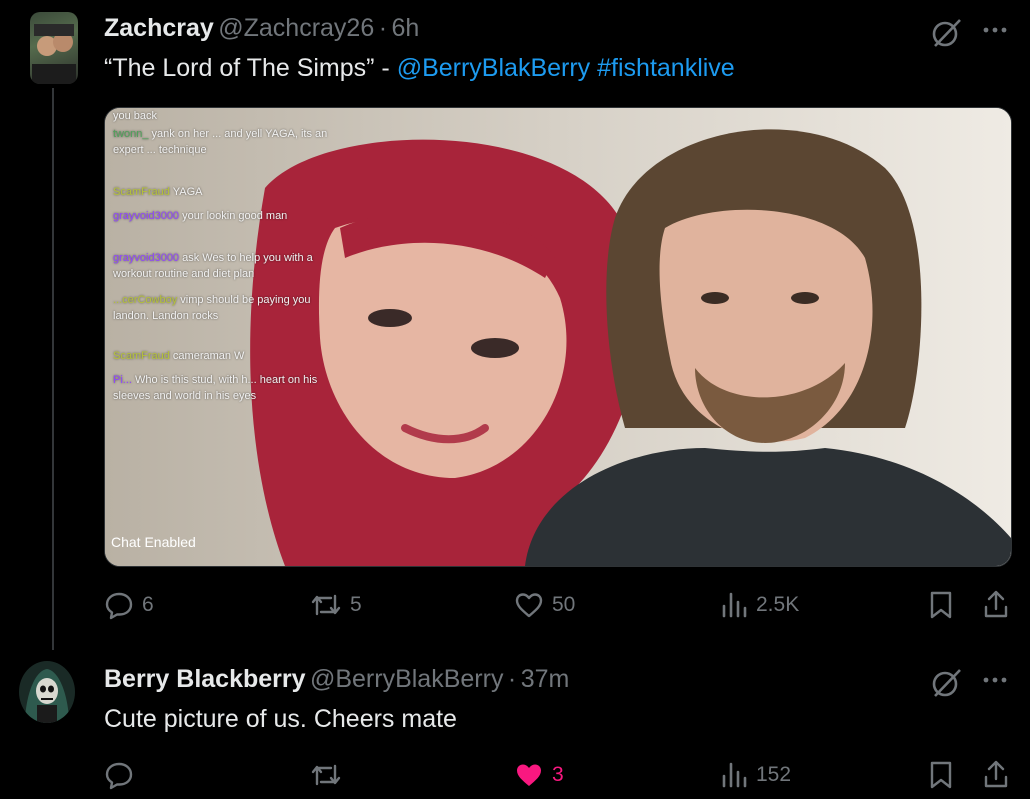  What do you see at coordinates (545, 679) in the screenshot?
I see `timestamp: 37m` at bounding box center [545, 679].